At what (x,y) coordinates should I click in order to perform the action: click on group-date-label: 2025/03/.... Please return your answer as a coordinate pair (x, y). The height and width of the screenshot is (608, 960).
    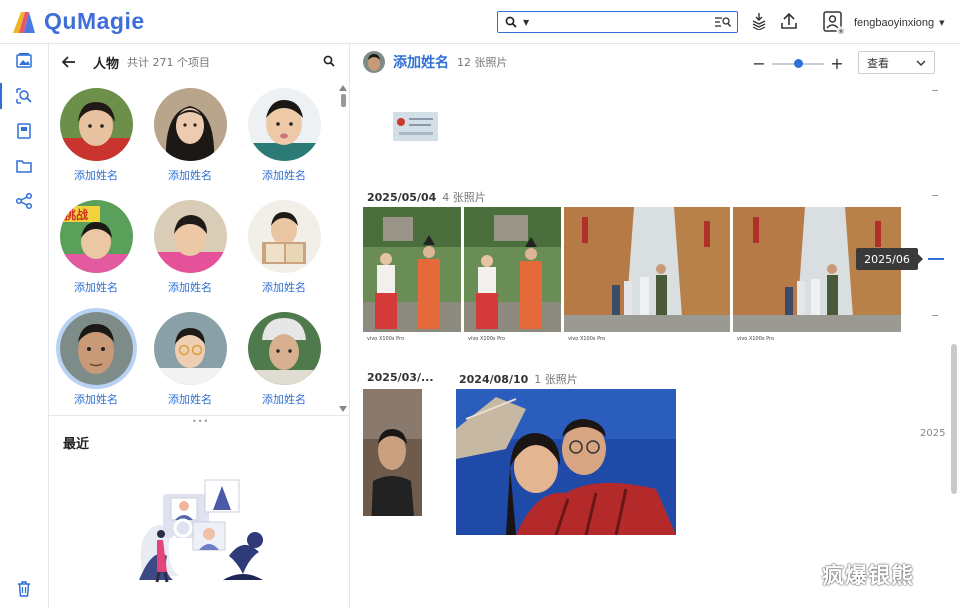
    Looking at the image, I should click on (400, 377).